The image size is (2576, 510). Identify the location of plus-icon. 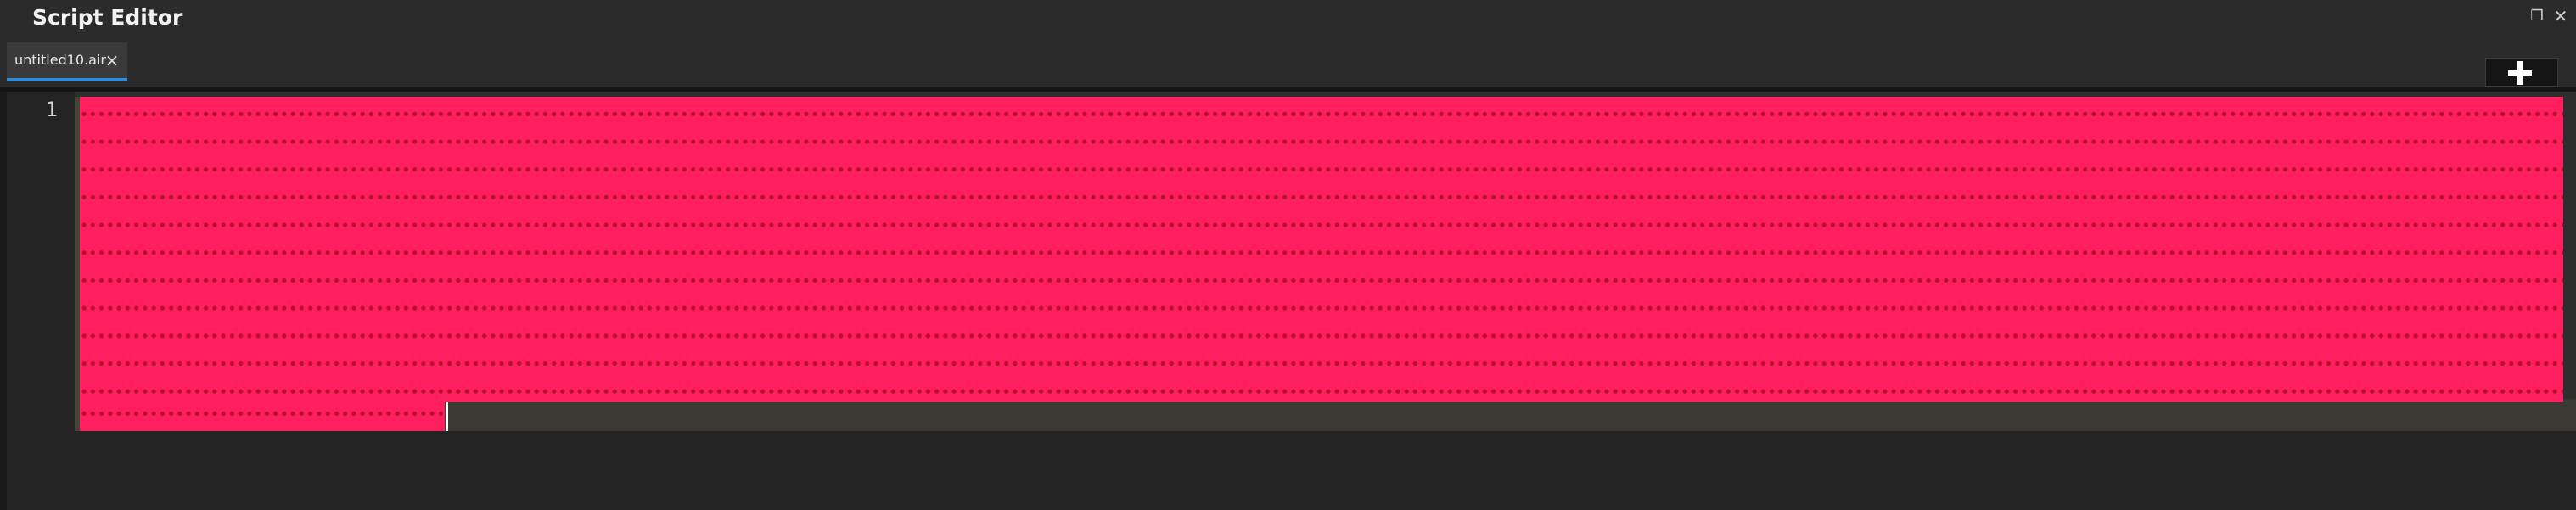
(2520, 73).